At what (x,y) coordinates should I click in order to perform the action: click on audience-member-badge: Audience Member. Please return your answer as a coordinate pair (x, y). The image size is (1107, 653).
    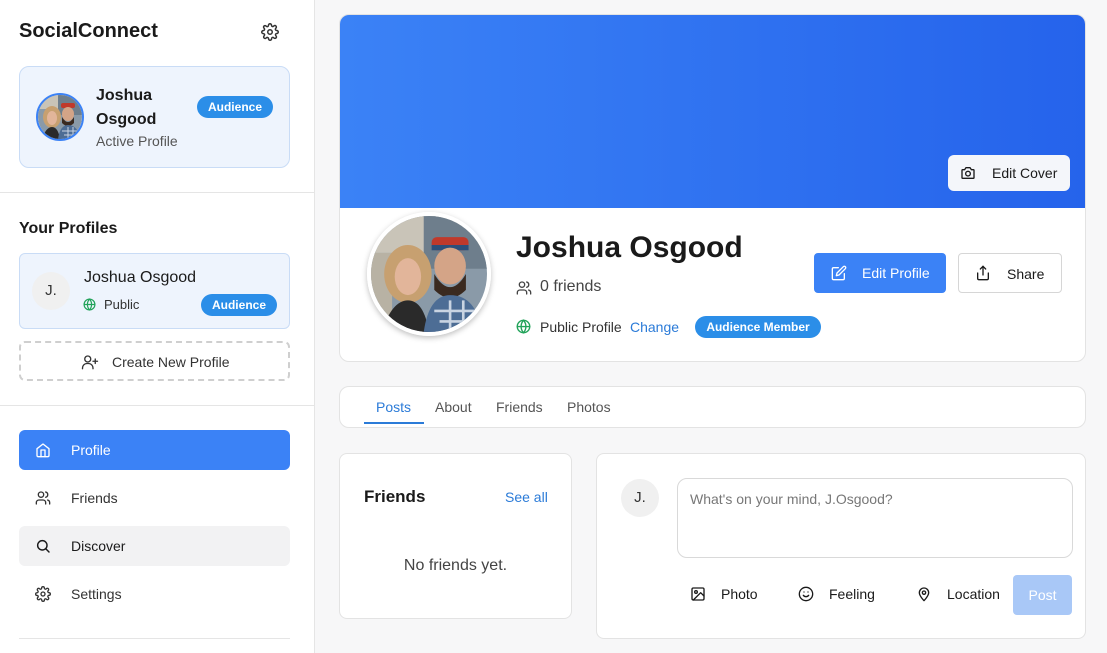
    Looking at the image, I should click on (758, 327).